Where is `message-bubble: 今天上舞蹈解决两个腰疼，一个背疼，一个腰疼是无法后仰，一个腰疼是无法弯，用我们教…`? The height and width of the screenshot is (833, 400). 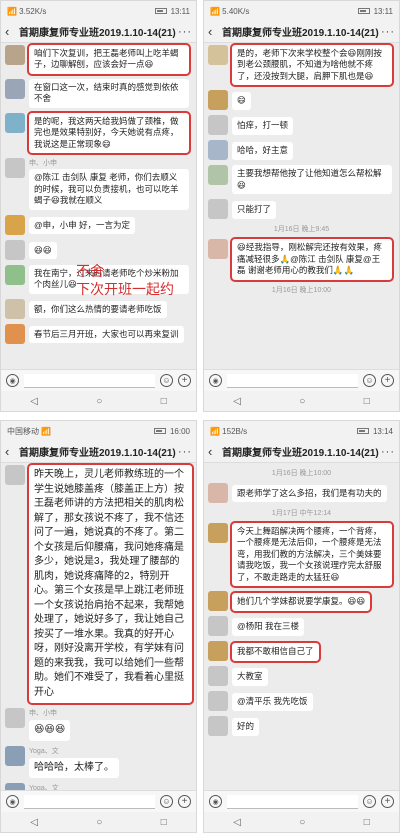 message-bubble: 今天上舞蹈解决两个腰疼，一个背疼，一个腰疼是无法后仰，一个腰疼是无法弯，用我们教… is located at coordinates (312, 554).